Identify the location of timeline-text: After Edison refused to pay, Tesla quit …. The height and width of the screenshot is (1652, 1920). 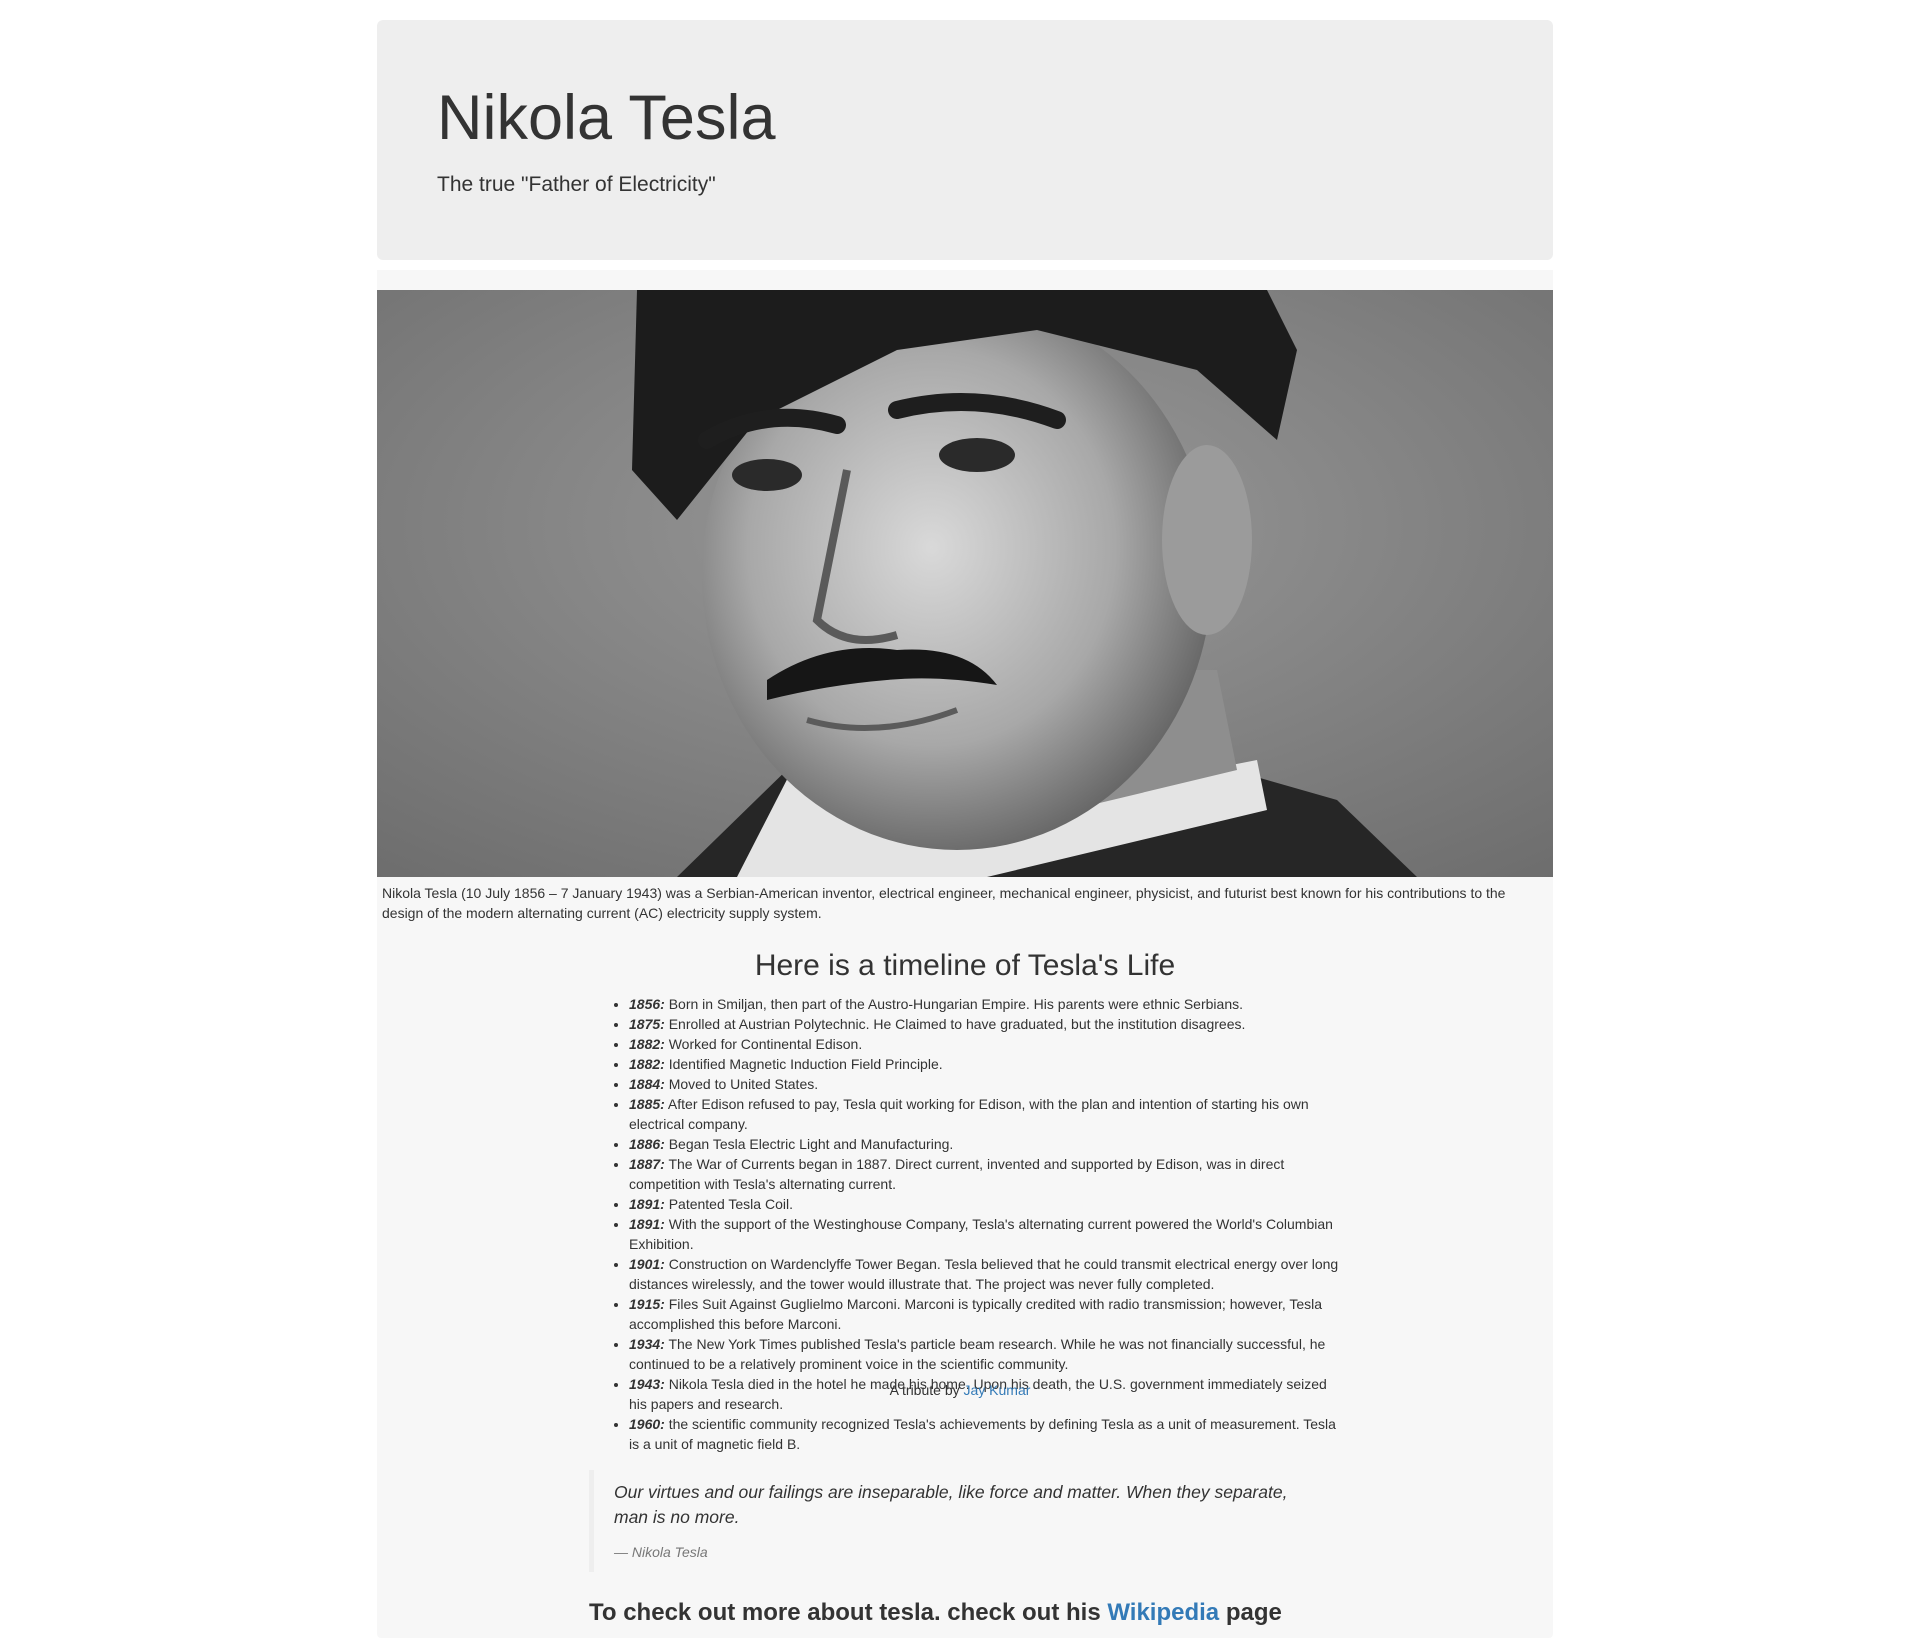
(969, 1114).